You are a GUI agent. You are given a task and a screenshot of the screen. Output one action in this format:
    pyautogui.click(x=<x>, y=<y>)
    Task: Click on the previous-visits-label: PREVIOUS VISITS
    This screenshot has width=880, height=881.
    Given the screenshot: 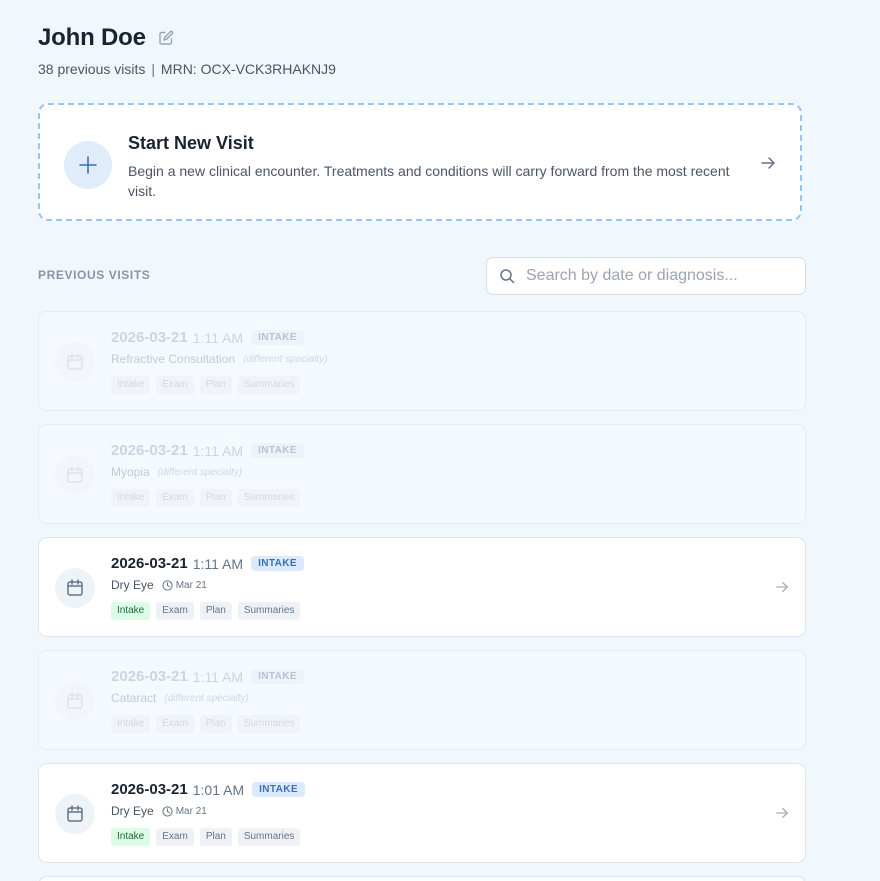 What is the action you would take?
    pyautogui.click(x=94, y=275)
    